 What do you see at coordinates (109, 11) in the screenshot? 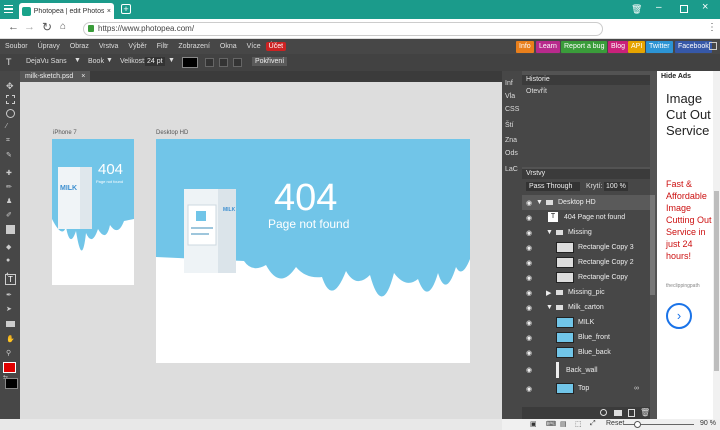
I see `tab-close-icon: ×` at bounding box center [109, 11].